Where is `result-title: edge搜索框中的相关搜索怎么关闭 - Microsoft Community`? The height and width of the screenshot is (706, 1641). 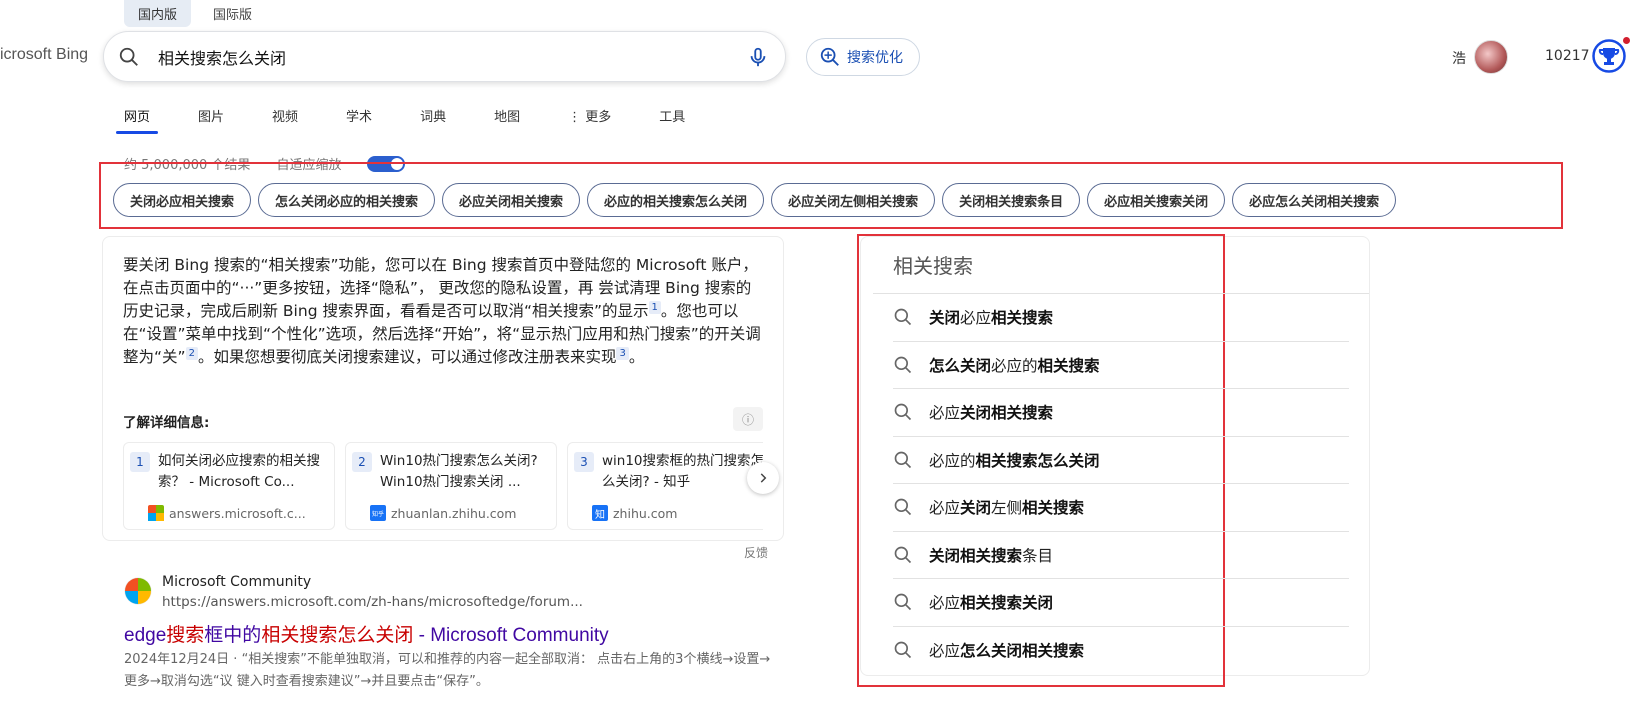
result-title: edge搜索框中的相关搜索怎么关闭 - Microsoft Community is located at coordinates (366, 633).